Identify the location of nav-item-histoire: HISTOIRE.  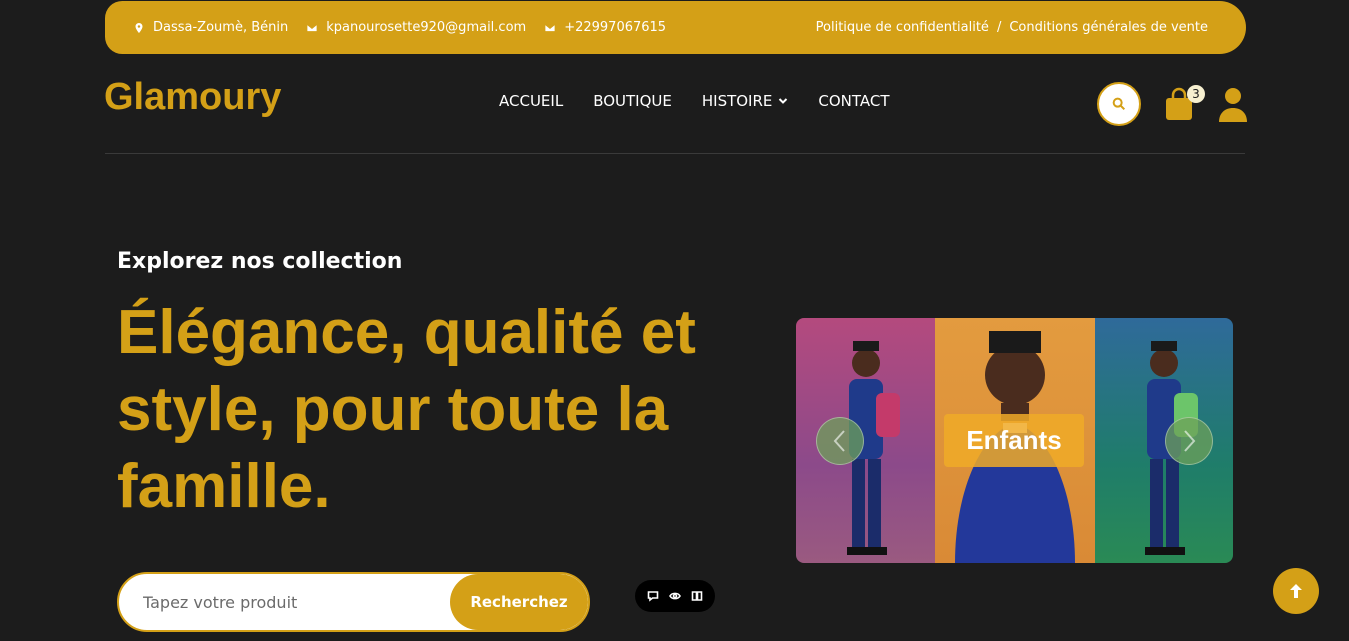
(745, 101).